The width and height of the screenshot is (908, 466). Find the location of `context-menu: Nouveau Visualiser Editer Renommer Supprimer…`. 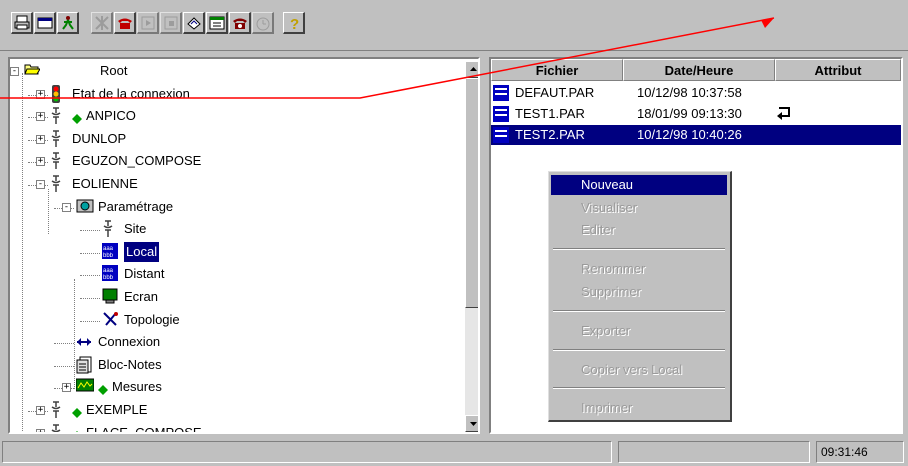

context-menu: Nouveau Visualiser Editer Renommer Supprimer… is located at coordinates (640, 296).